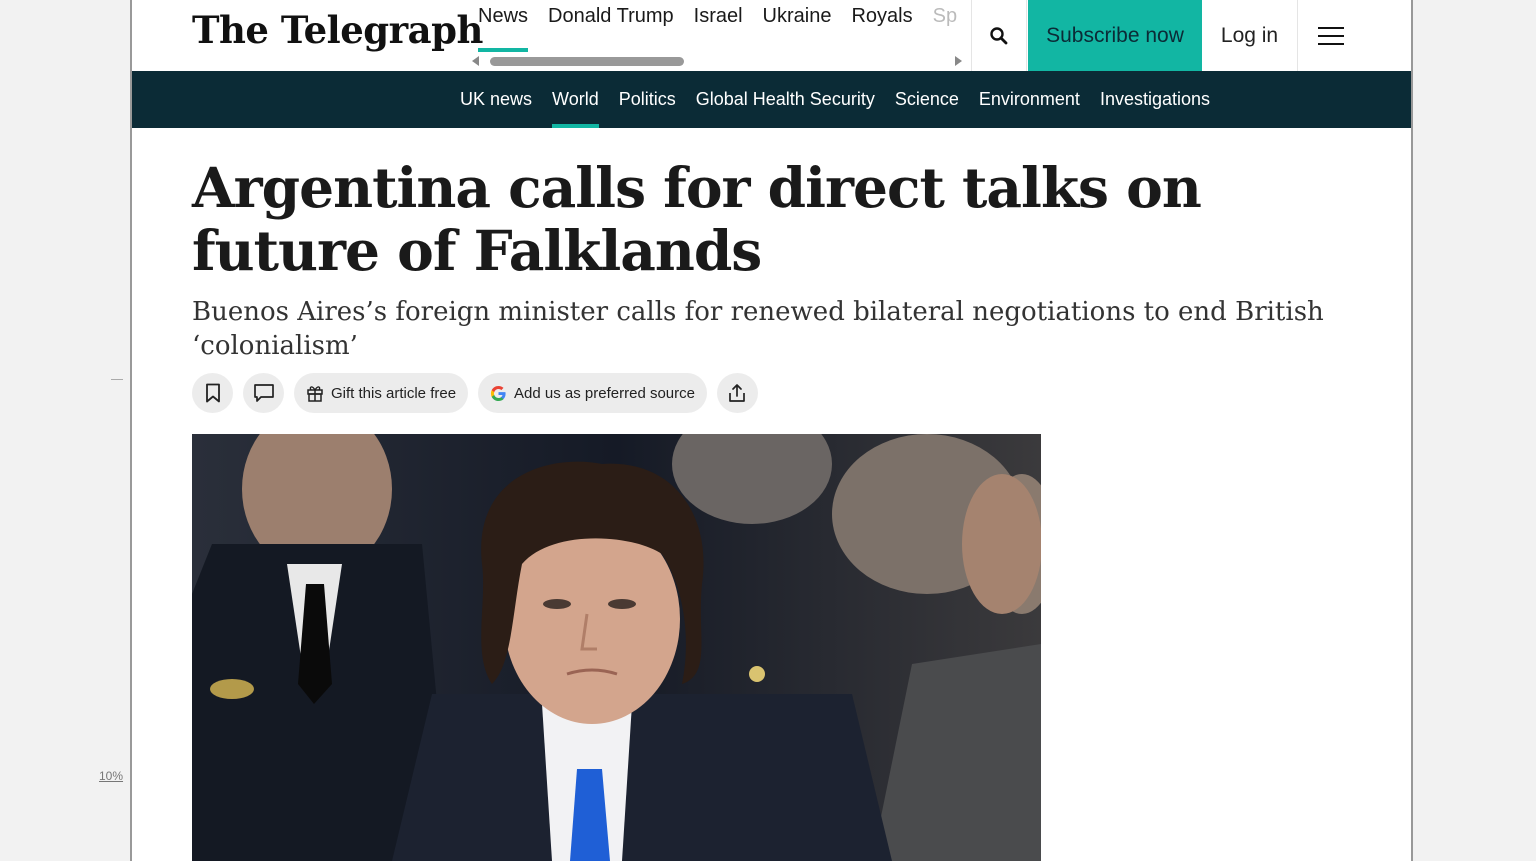  Describe the element at coordinates (65, 430) in the screenshot. I see `left-gutter: 10%` at that location.